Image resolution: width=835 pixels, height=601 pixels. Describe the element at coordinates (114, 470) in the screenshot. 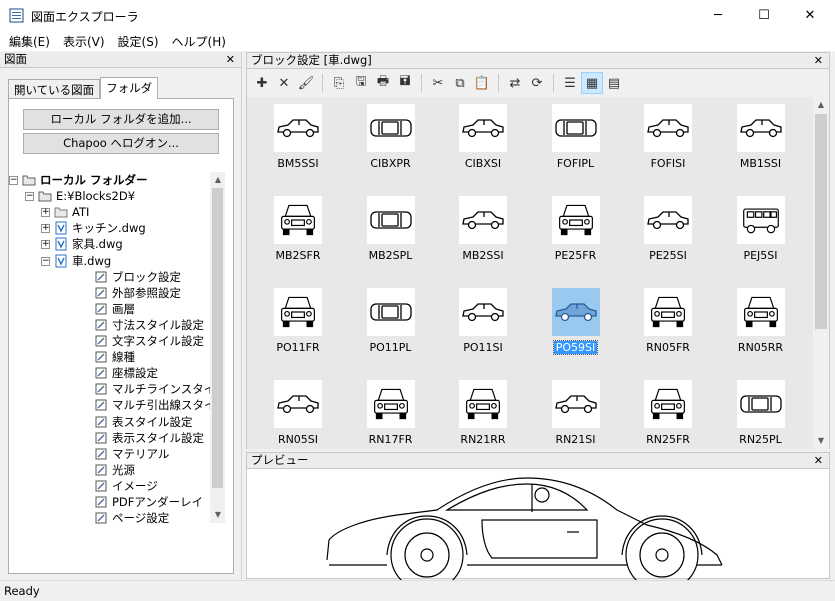

I see `tree-item: 光源` at that location.